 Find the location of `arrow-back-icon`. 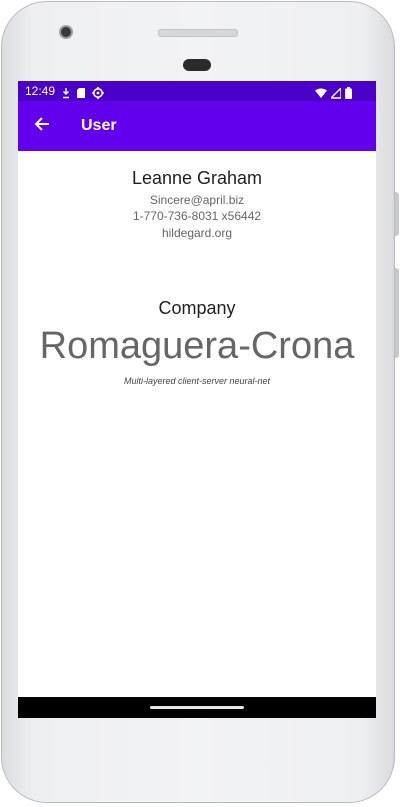

arrow-back-icon is located at coordinates (42, 126).